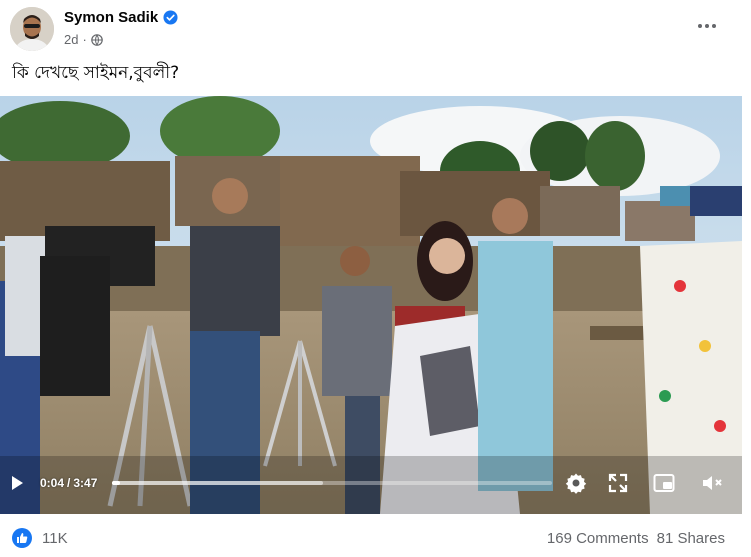 This screenshot has height=557, width=751. What do you see at coordinates (618, 483) in the screenshot?
I see `fullscreen-icon` at bounding box center [618, 483].